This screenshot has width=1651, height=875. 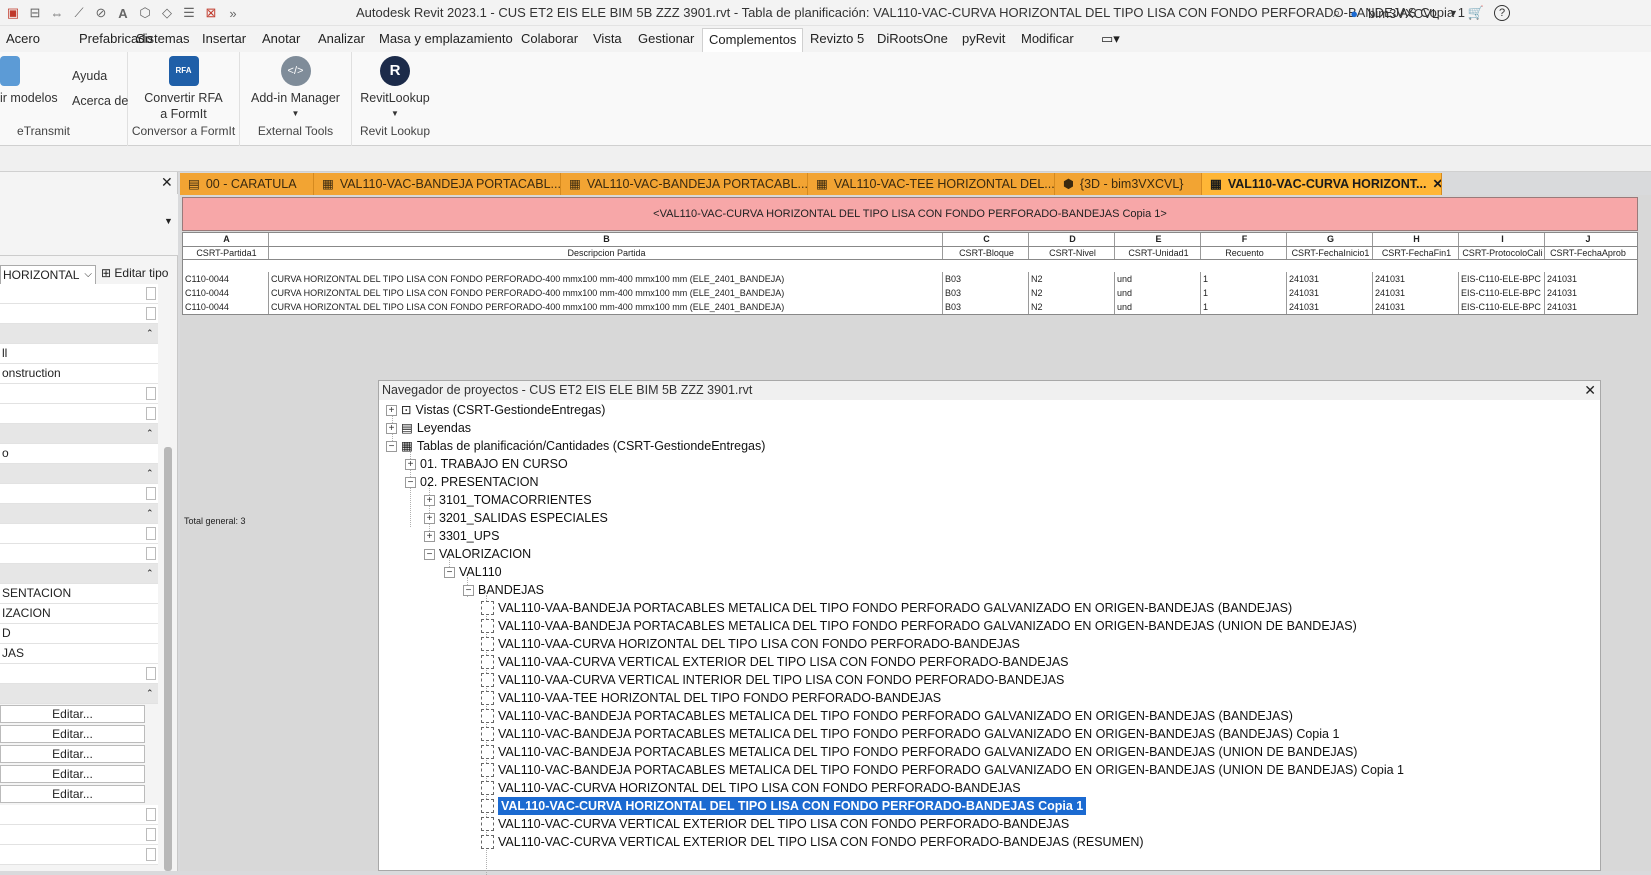 I want to click on tree-node-vistas: + ⊡ Vistas (CSRT-GestiondeEntregas), so click(x=495, y=410).